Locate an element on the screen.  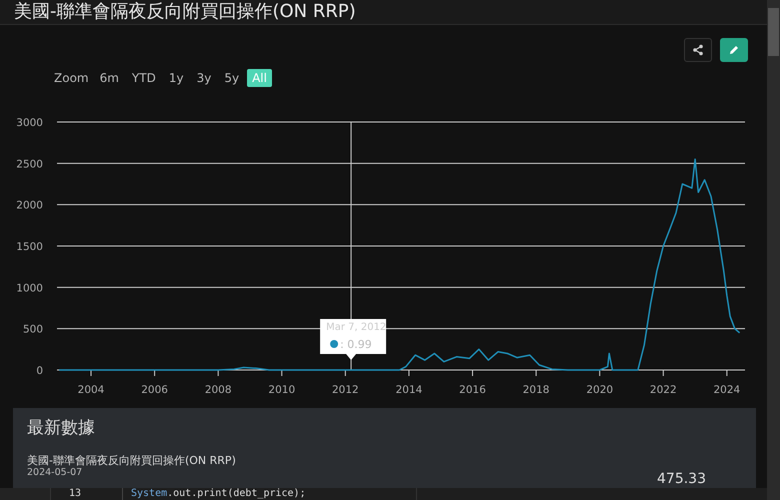
range-button: 6m is located at coordinates (109, 77).